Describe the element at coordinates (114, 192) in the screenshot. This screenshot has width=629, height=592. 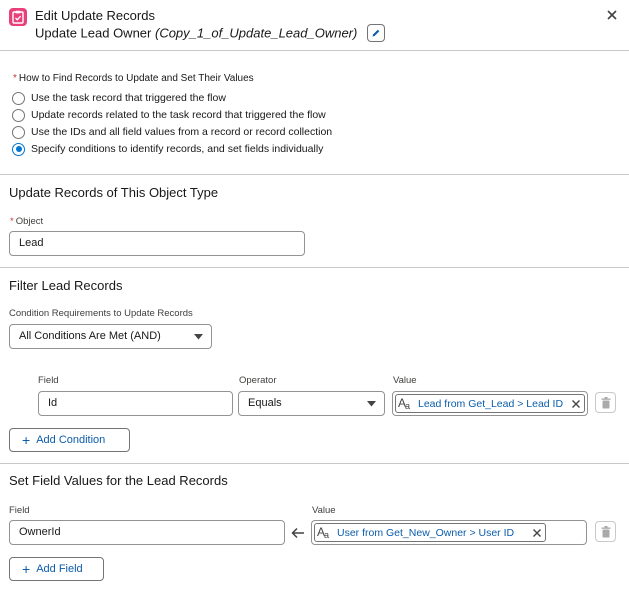
I see `object-section-title: Update Records of This Object Type` at that location.